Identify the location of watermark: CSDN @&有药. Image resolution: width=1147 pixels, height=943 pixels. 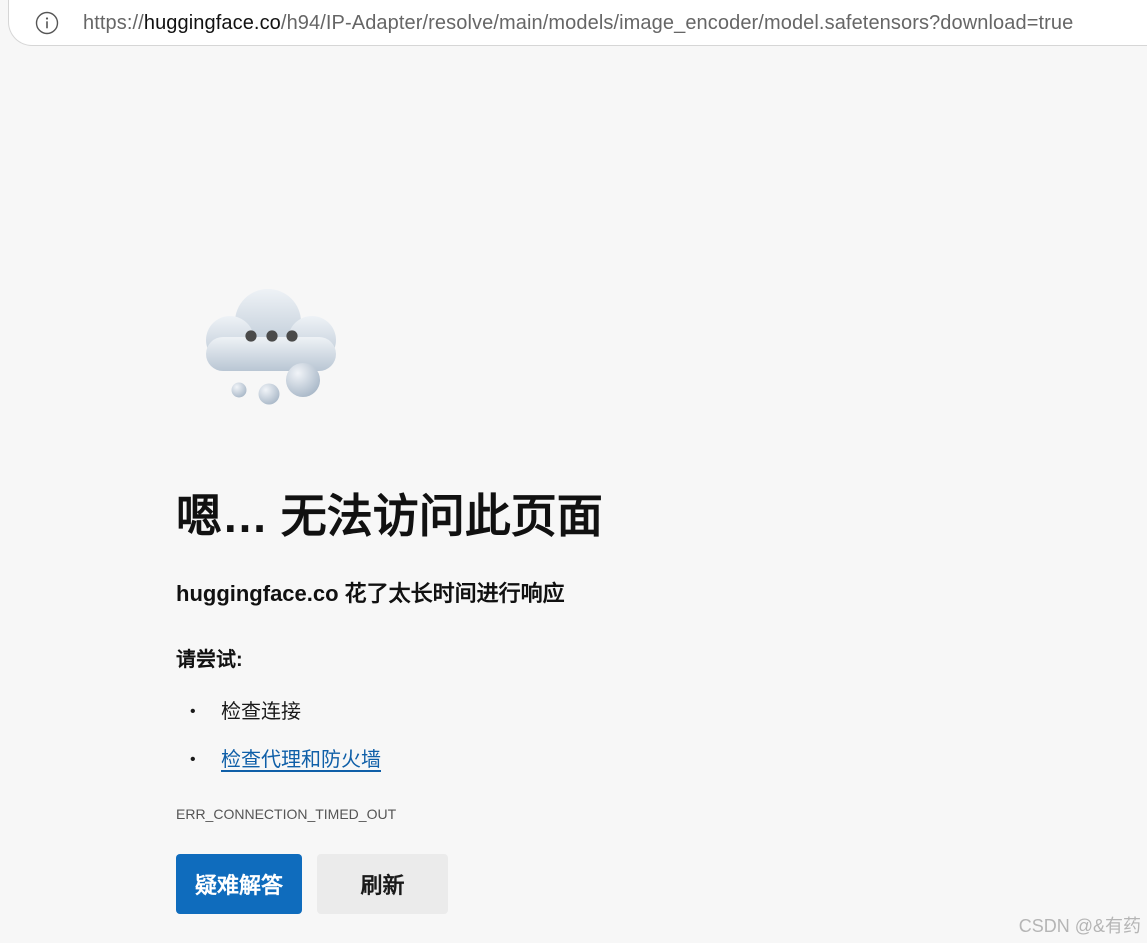
(1079, 926).